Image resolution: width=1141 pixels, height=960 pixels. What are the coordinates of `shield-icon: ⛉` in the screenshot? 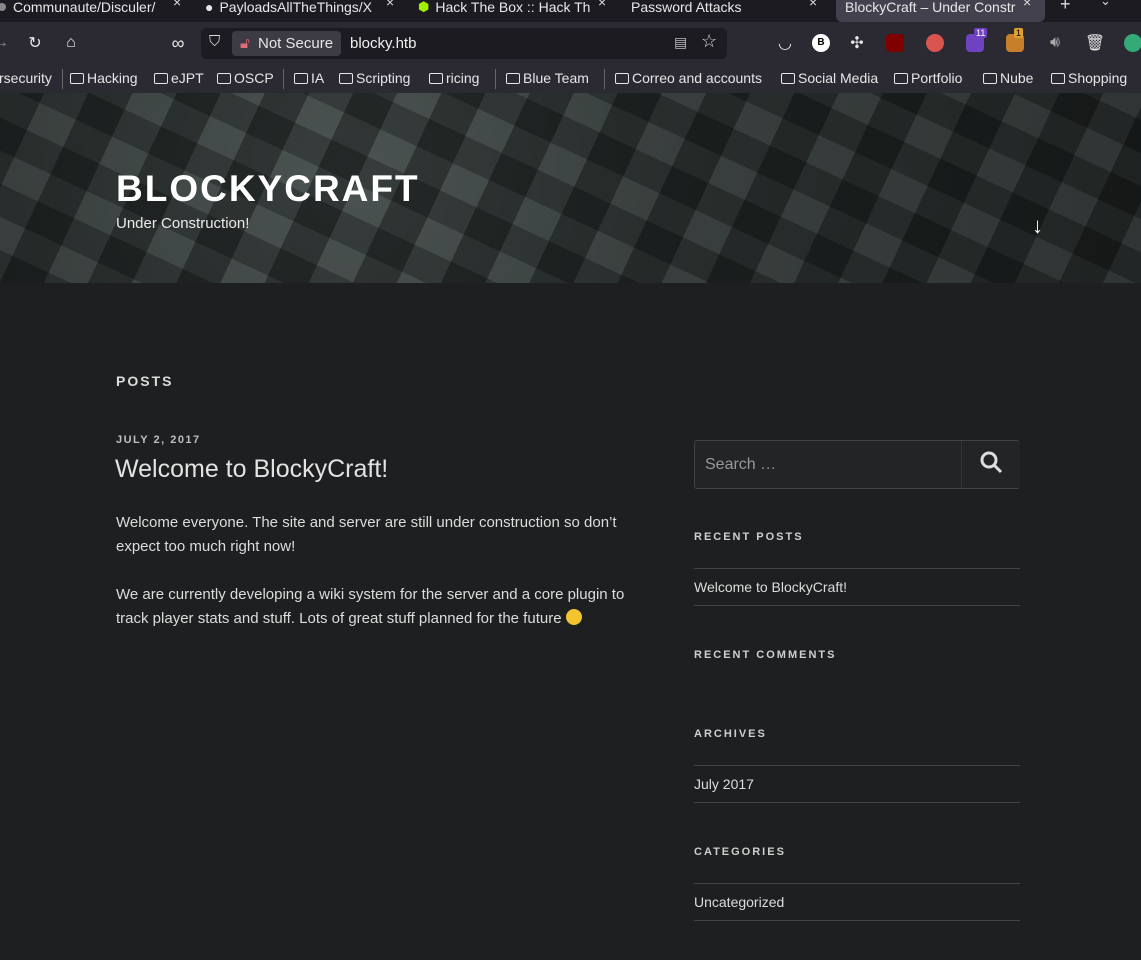 It's located at (214, 41).